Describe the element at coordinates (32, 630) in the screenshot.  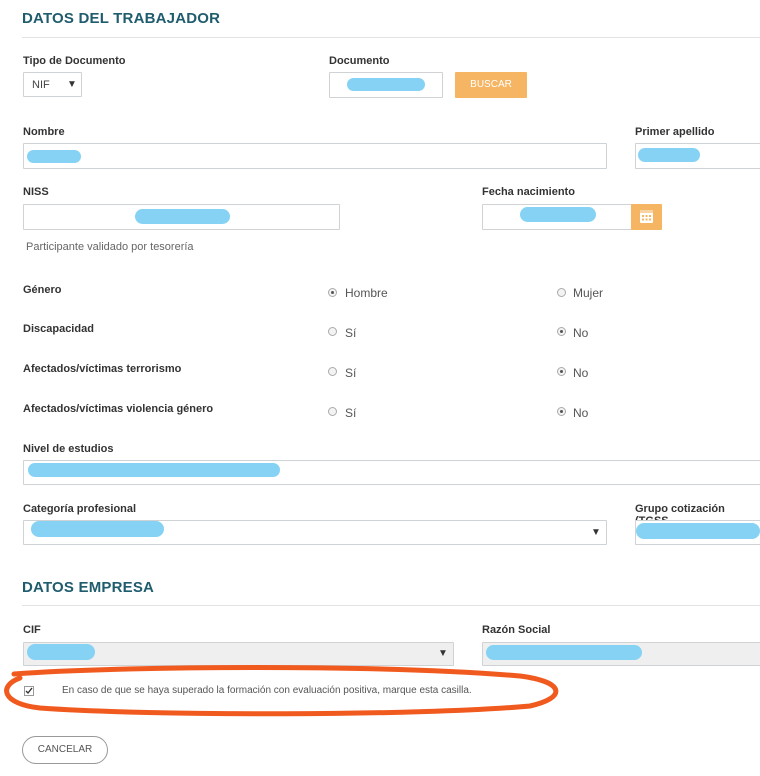
I see `cif-label: CIF` at that location.